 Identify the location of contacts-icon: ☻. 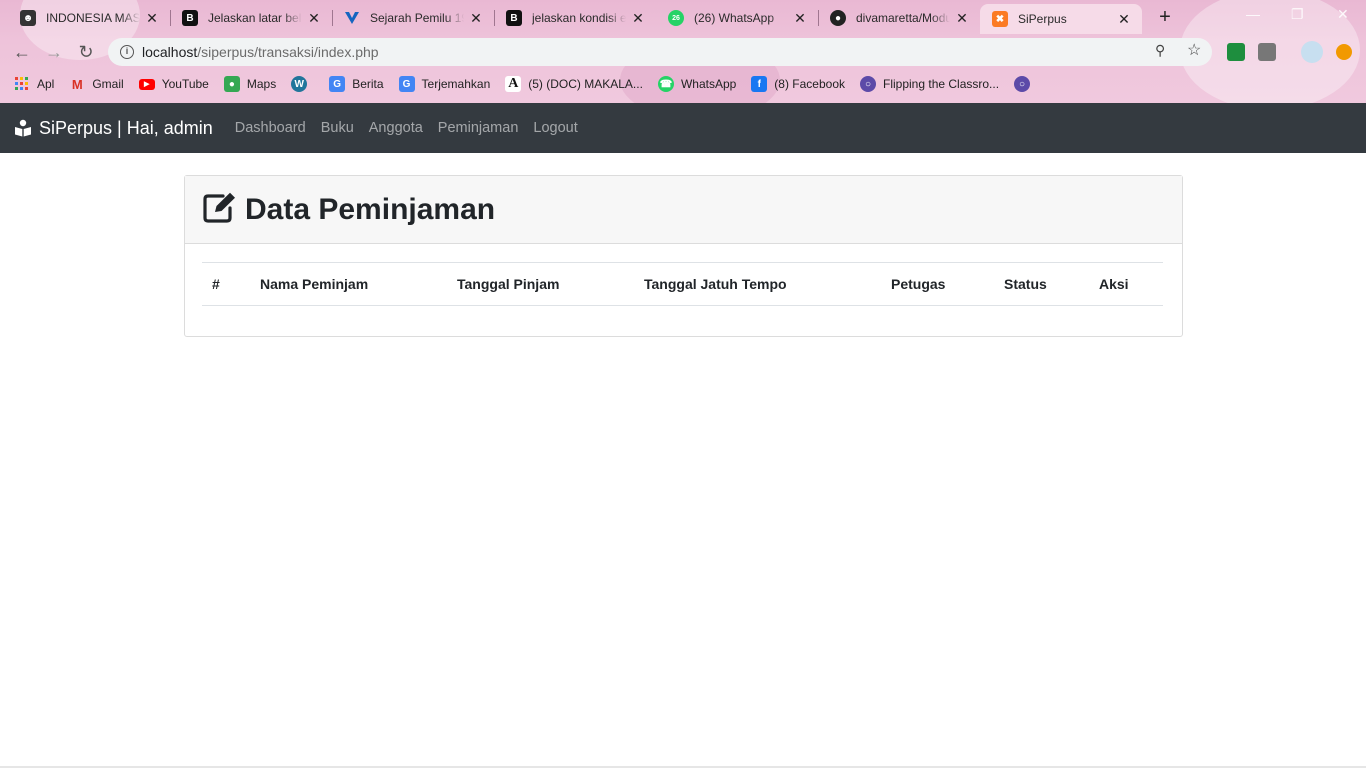
(28, 18).